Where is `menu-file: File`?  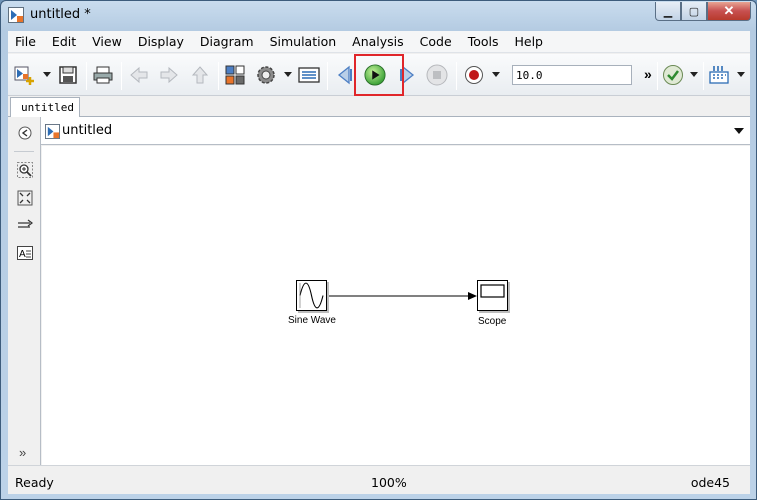
menu-file: File is located at coordinates (26, 42).